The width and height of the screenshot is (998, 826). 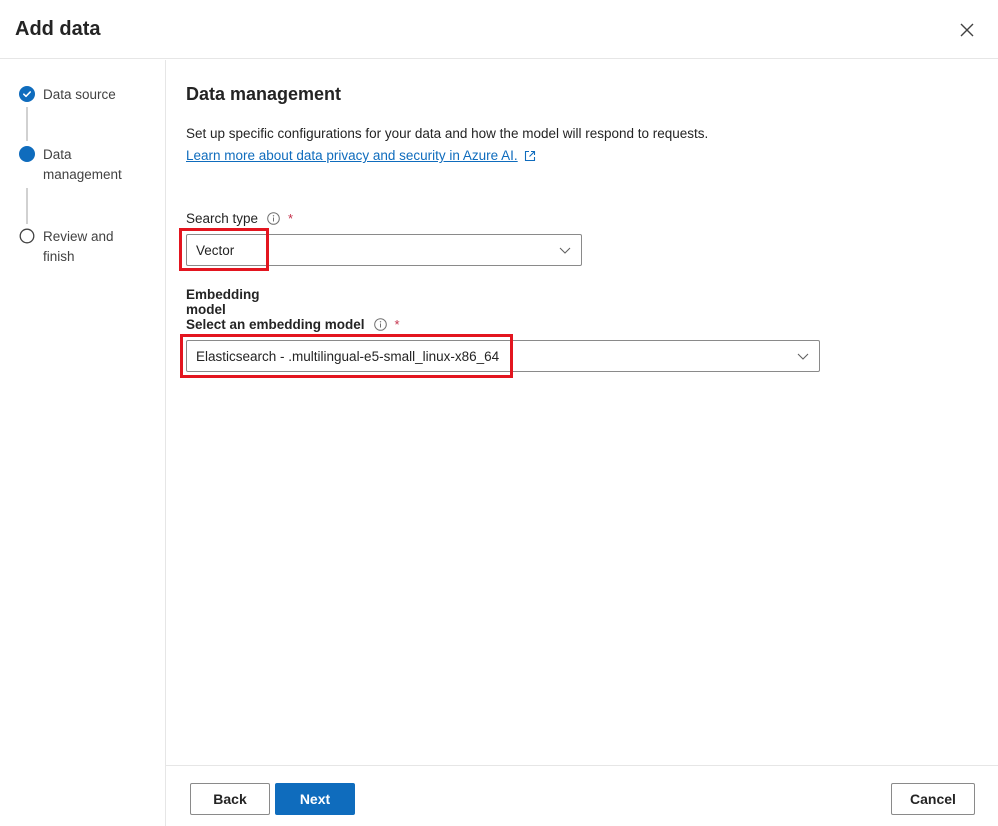 I want to click on search-type-dropdown: Vector, so click(x=384, y=250).